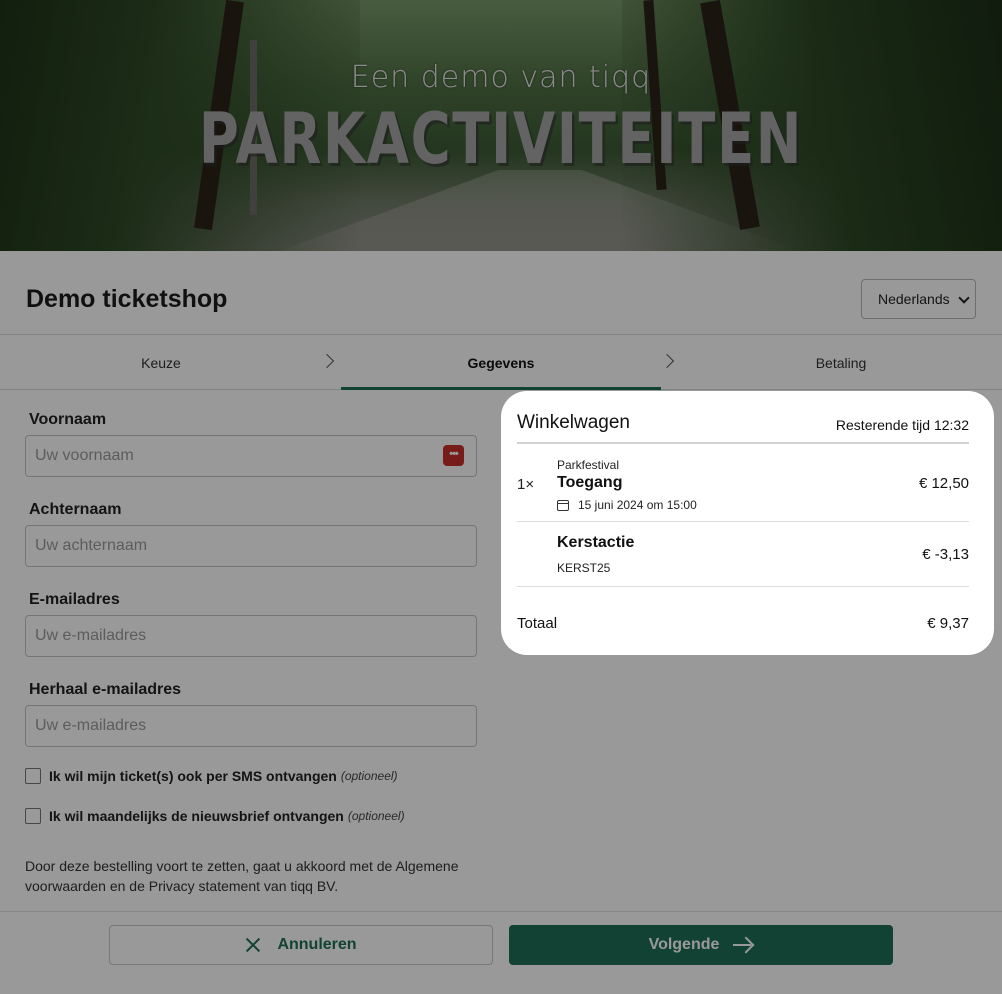  Describe the element at coordinates (945, 554) in the screenshot. I see `discount-price: € -3,13` at that location.